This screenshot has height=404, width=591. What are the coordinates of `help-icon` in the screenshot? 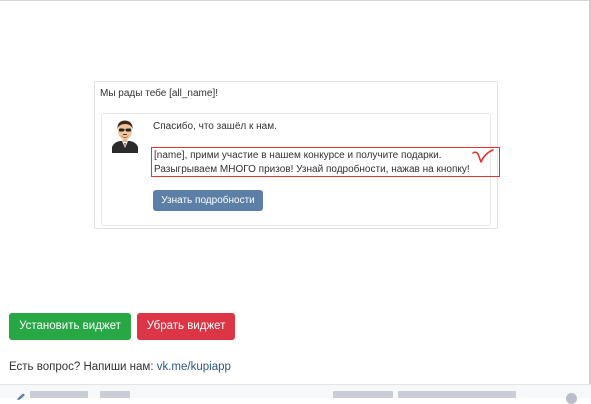 It's located at (571, 398).